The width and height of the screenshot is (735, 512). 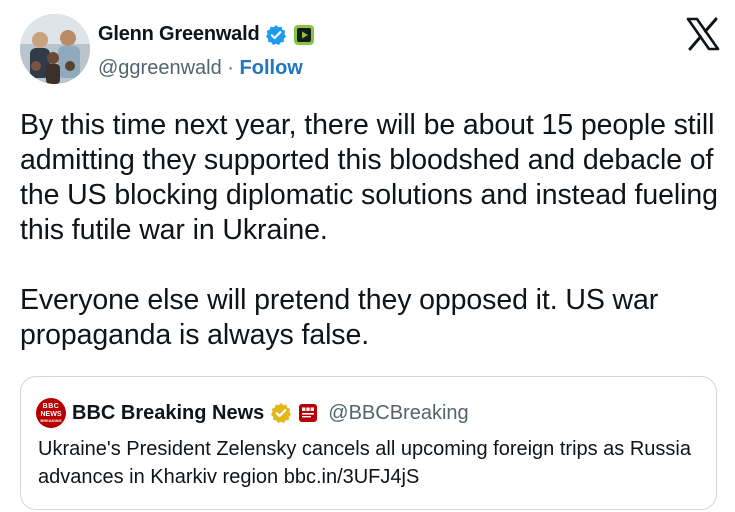 What do you see at coordinates (304, 34) in the screenshot?
I see `rumble-icon` at bounding box center [304, 34].